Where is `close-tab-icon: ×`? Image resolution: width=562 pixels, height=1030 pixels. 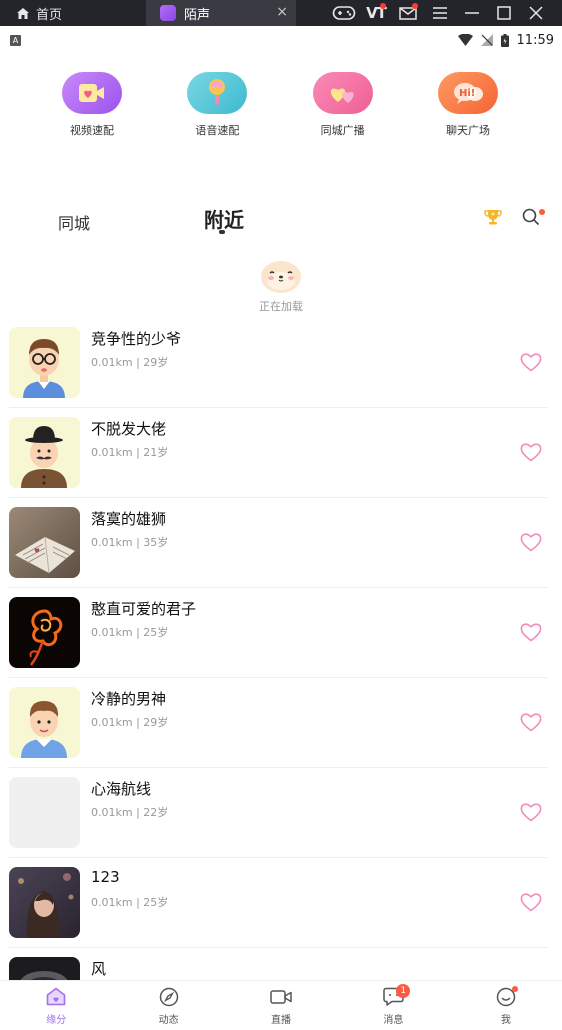
close-tab-icon: × is located at coordinates (282, 12).